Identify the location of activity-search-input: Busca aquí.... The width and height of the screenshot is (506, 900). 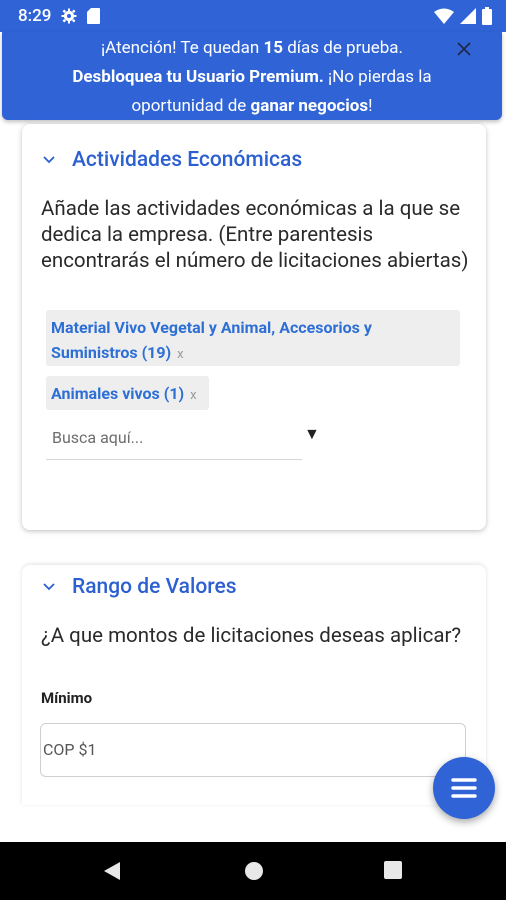
(174, 440).